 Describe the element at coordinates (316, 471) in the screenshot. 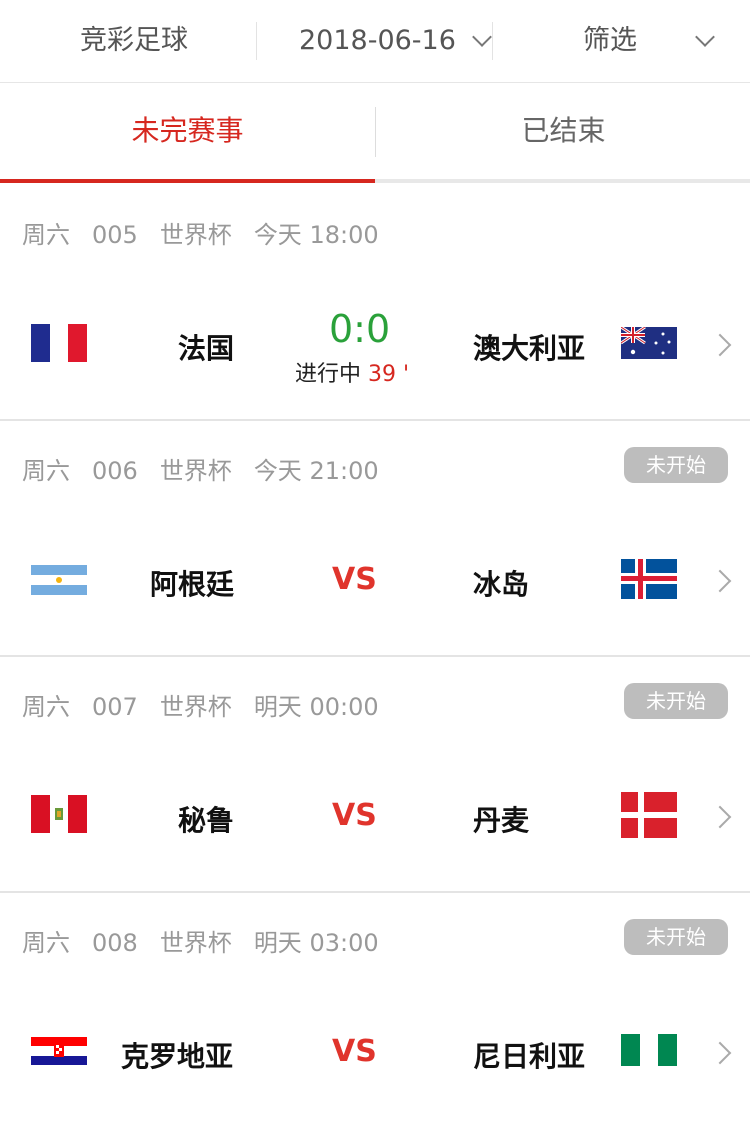

I see `match-time: 今天 21:00` at that location.